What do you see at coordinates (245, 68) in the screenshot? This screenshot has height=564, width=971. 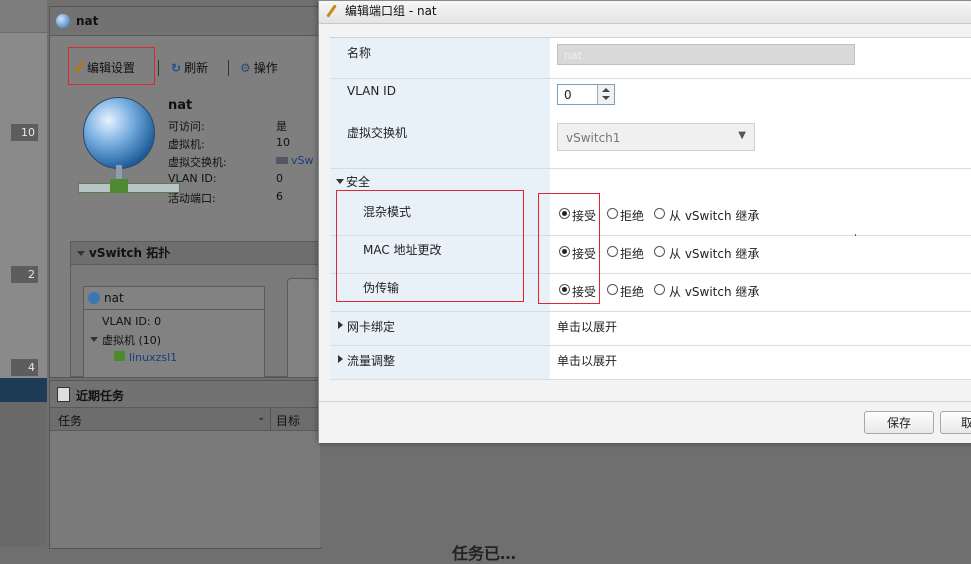 I see `gear-icon: ⚙` at bounding box center [245, 68].